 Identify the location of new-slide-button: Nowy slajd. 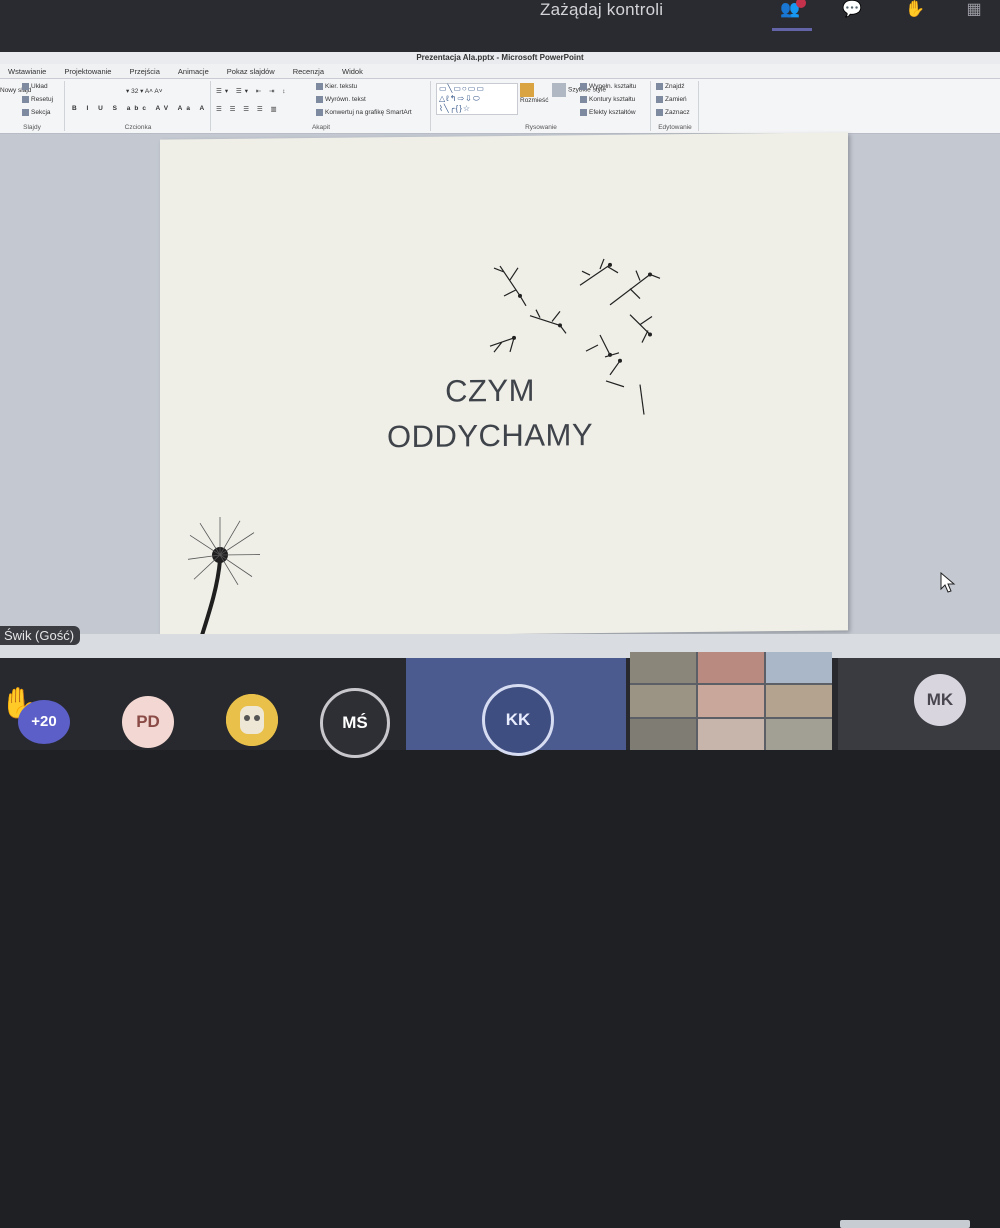
(8, 91).